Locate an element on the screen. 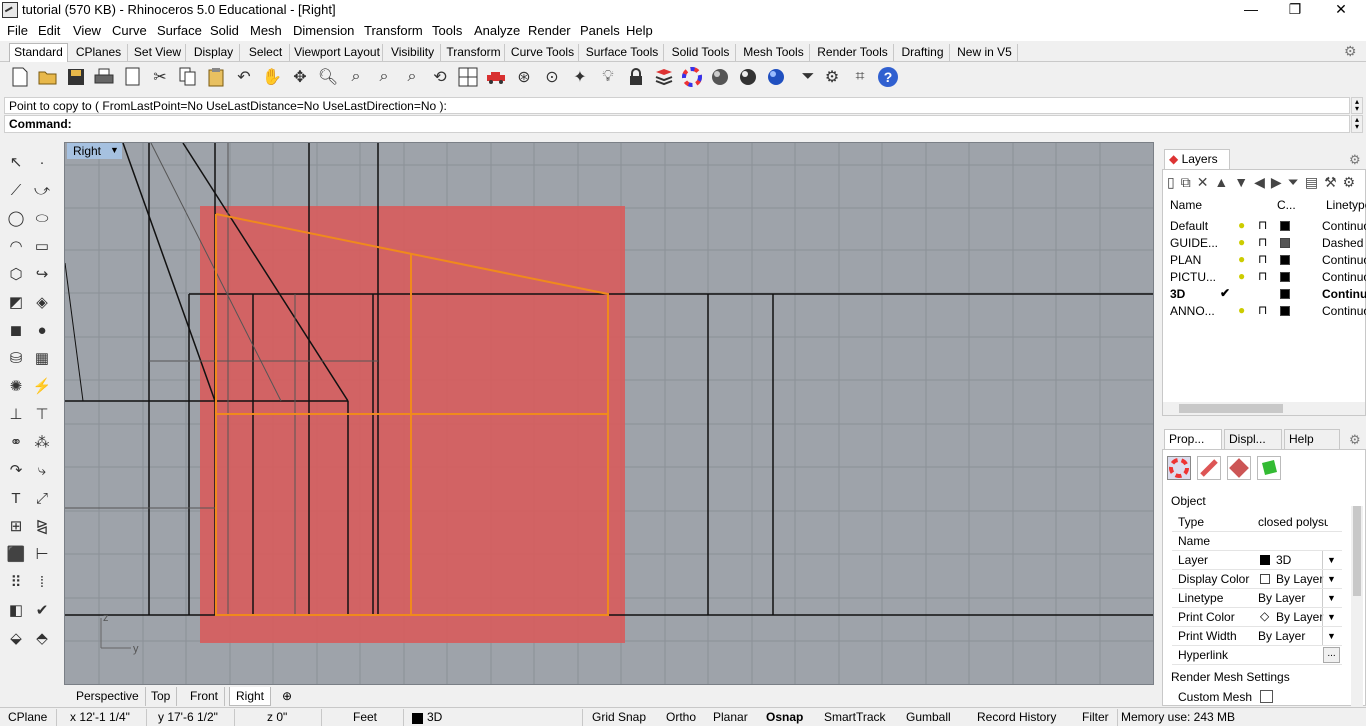 This screenshot has height=726, width=1366. tab-standard: Standard is located at coordinates (38, 52).